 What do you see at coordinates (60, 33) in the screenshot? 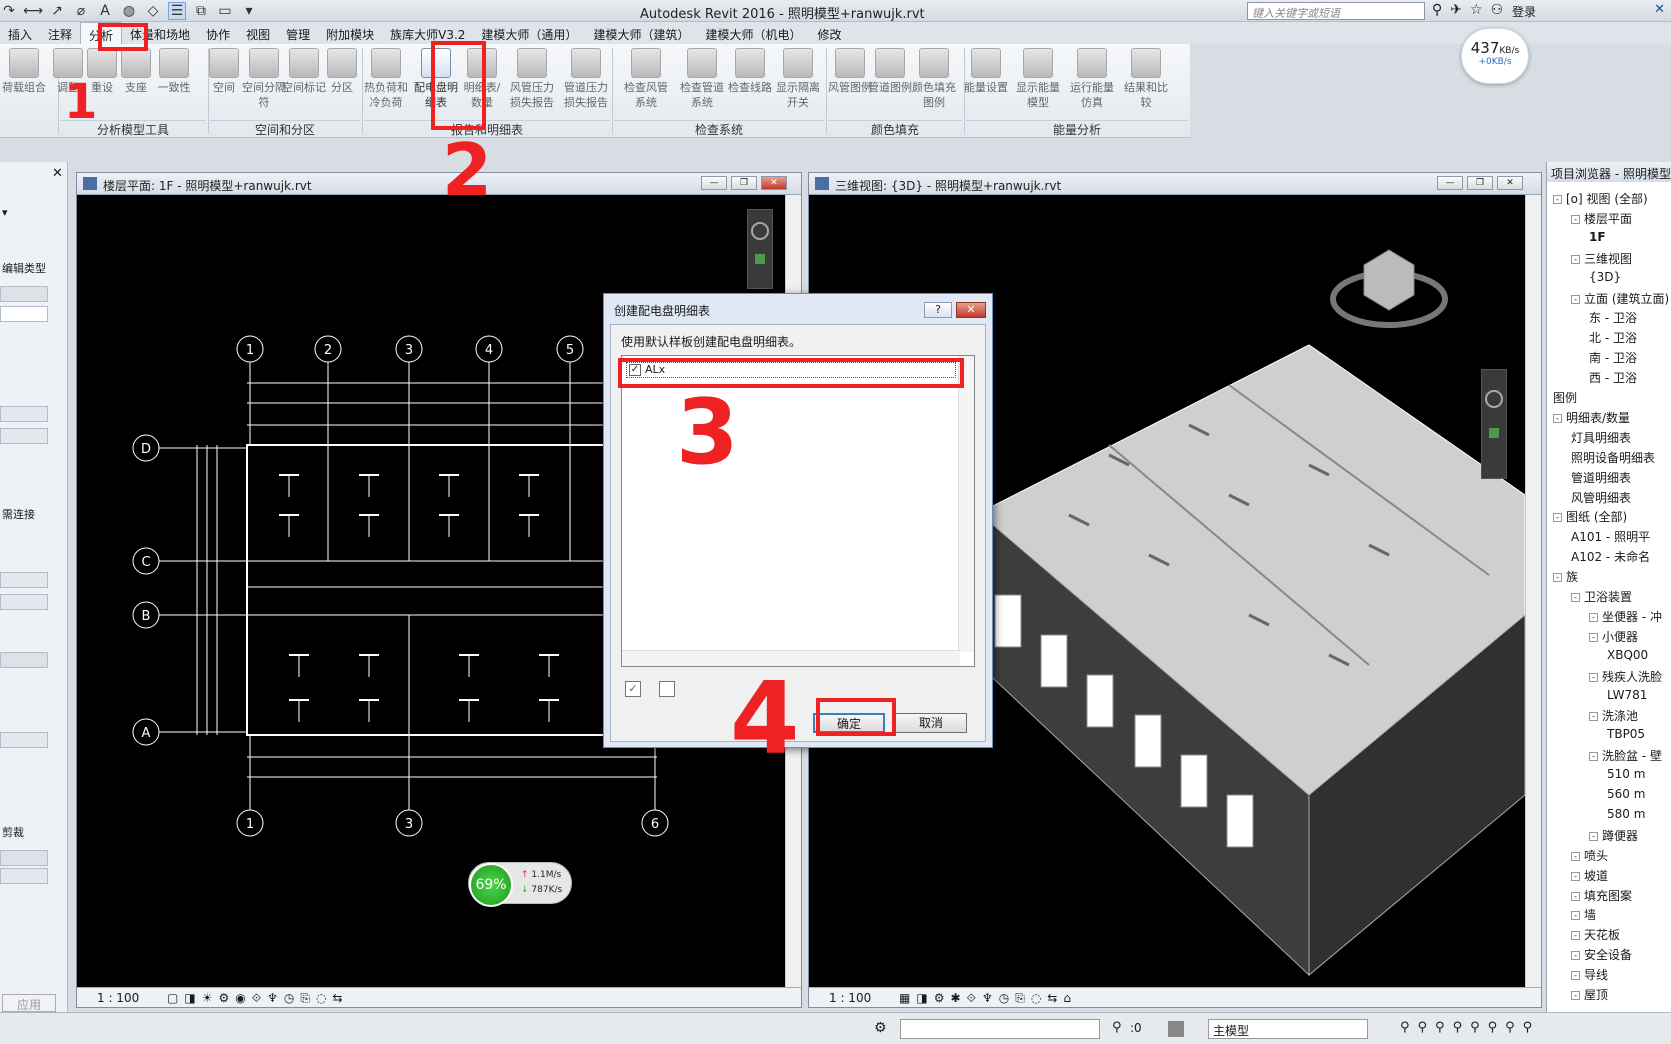
I see `tab-1: 注释` at bounding box center [60, 33].